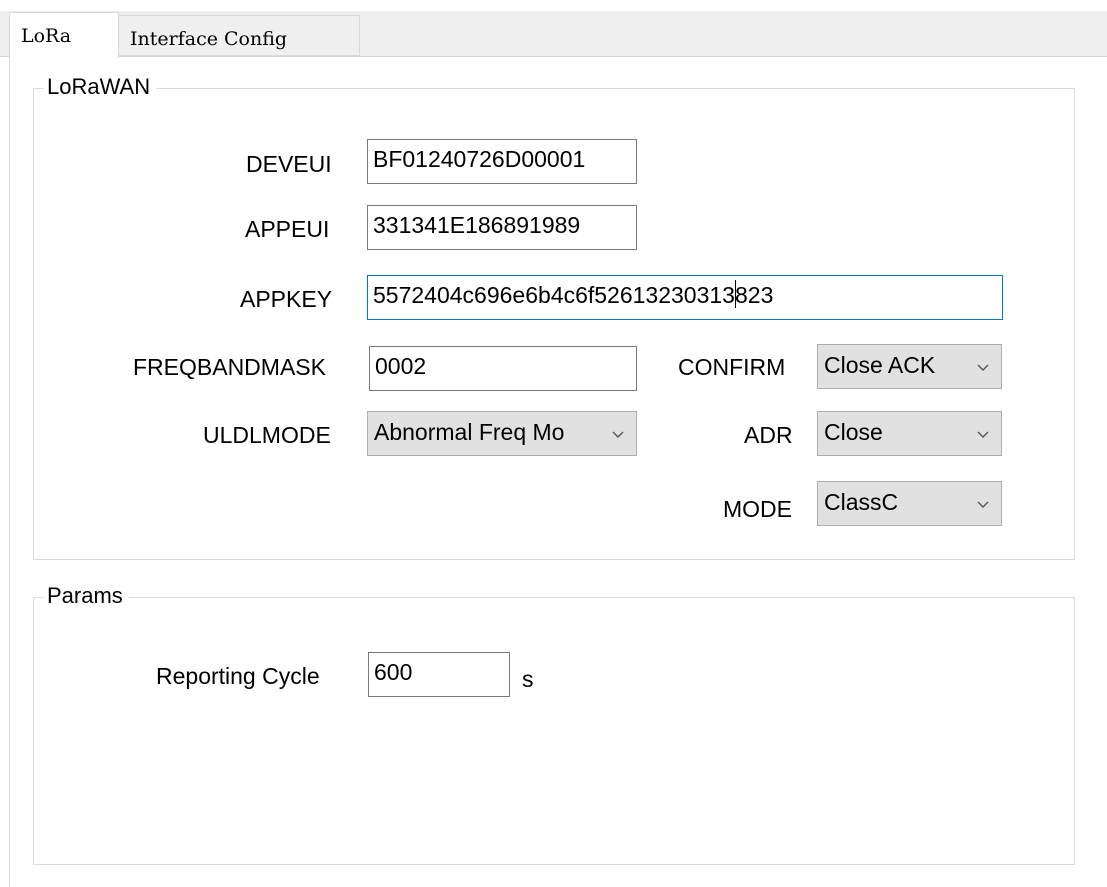  What do you see at coordinates (732, 367) in the screenshot?
I see `confirm-label: CONFIRM` at bounding box center [732, 367].